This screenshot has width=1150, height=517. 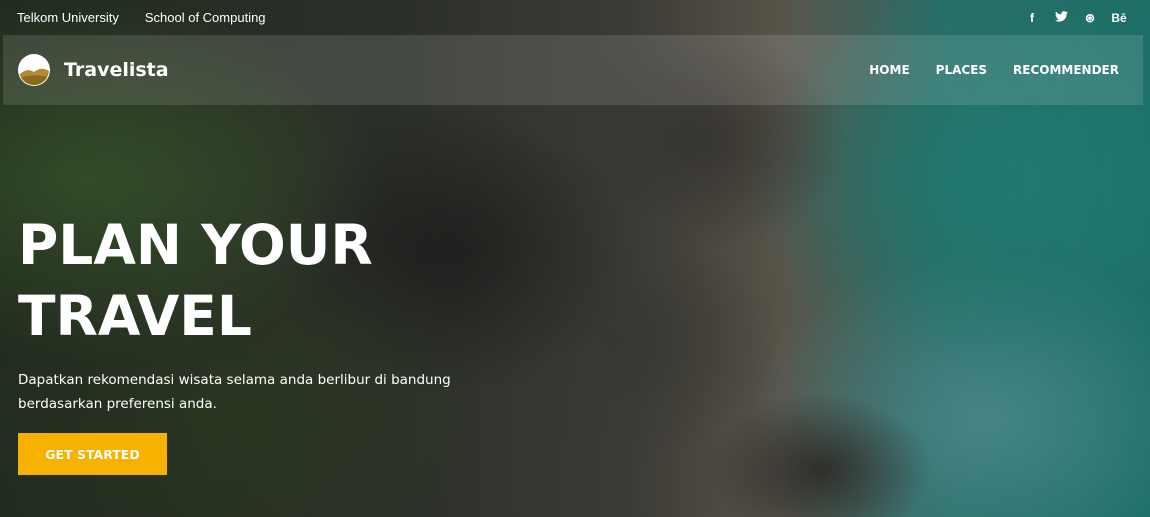 What do you see at coordinates (116, 70) in the screenshot?
I see `brand-name: Travelista` at bounding box center [116, 70].